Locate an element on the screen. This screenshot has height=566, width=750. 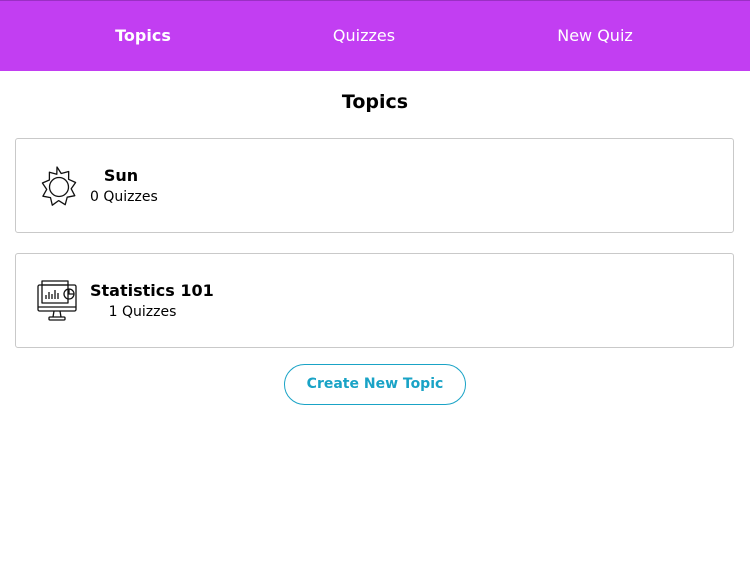
topic-name: Statistics 101 is located at coordinates (152, 290).